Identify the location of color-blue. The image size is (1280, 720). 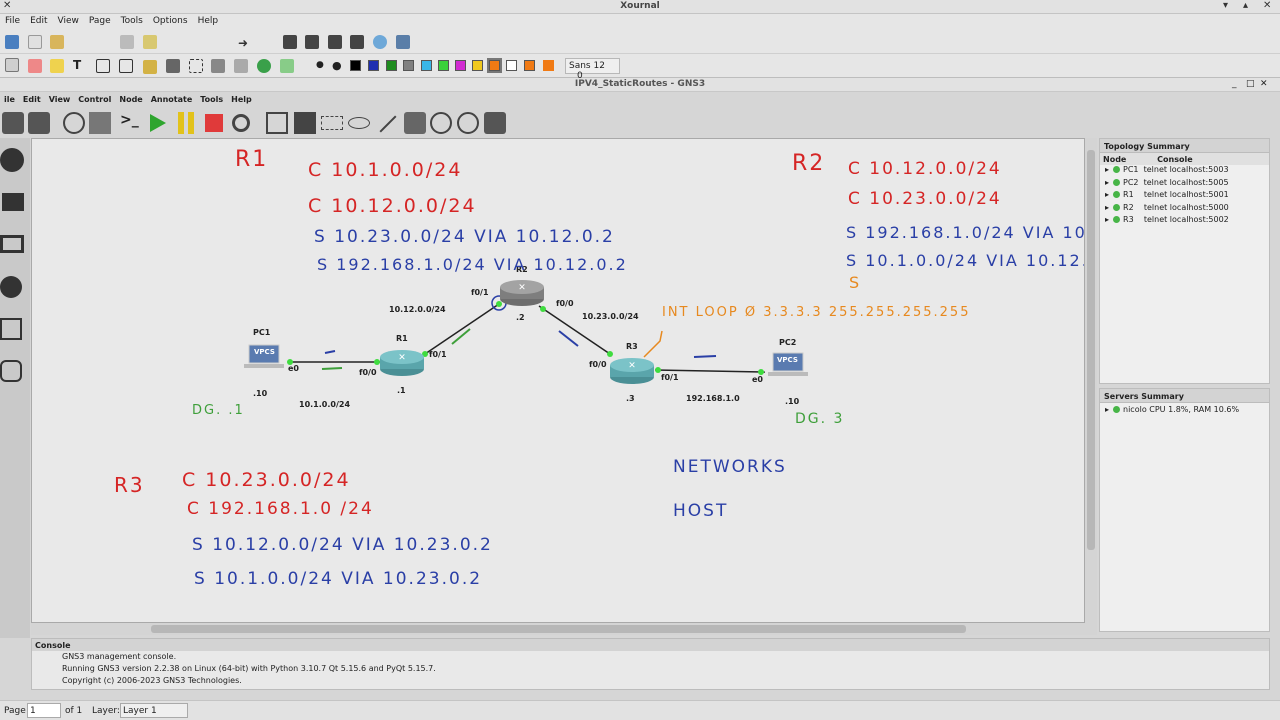
(373, 65).